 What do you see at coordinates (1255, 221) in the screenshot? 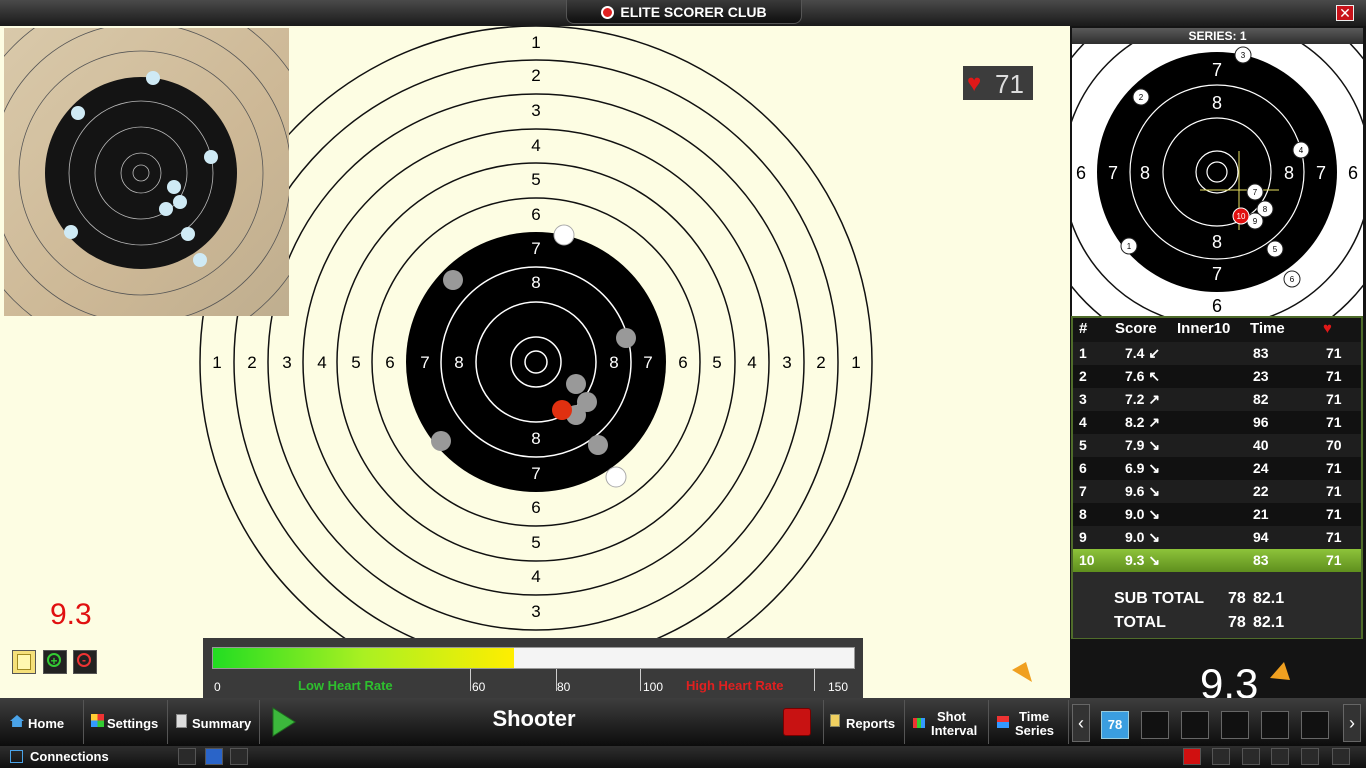
I see `svg-text: 9` at bounding box center [1255, 221].